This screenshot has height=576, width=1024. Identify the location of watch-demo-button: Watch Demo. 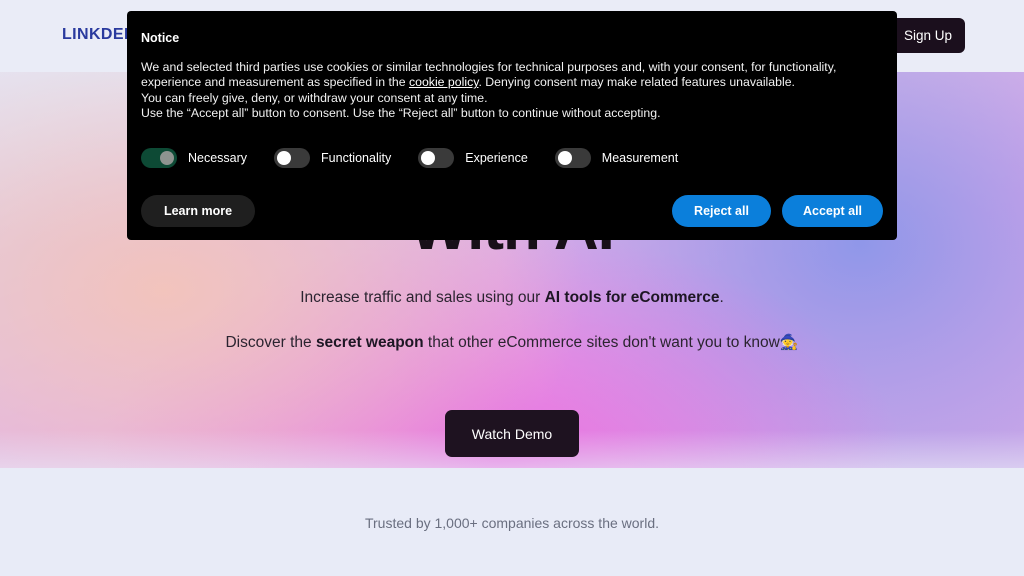
(512, 433).